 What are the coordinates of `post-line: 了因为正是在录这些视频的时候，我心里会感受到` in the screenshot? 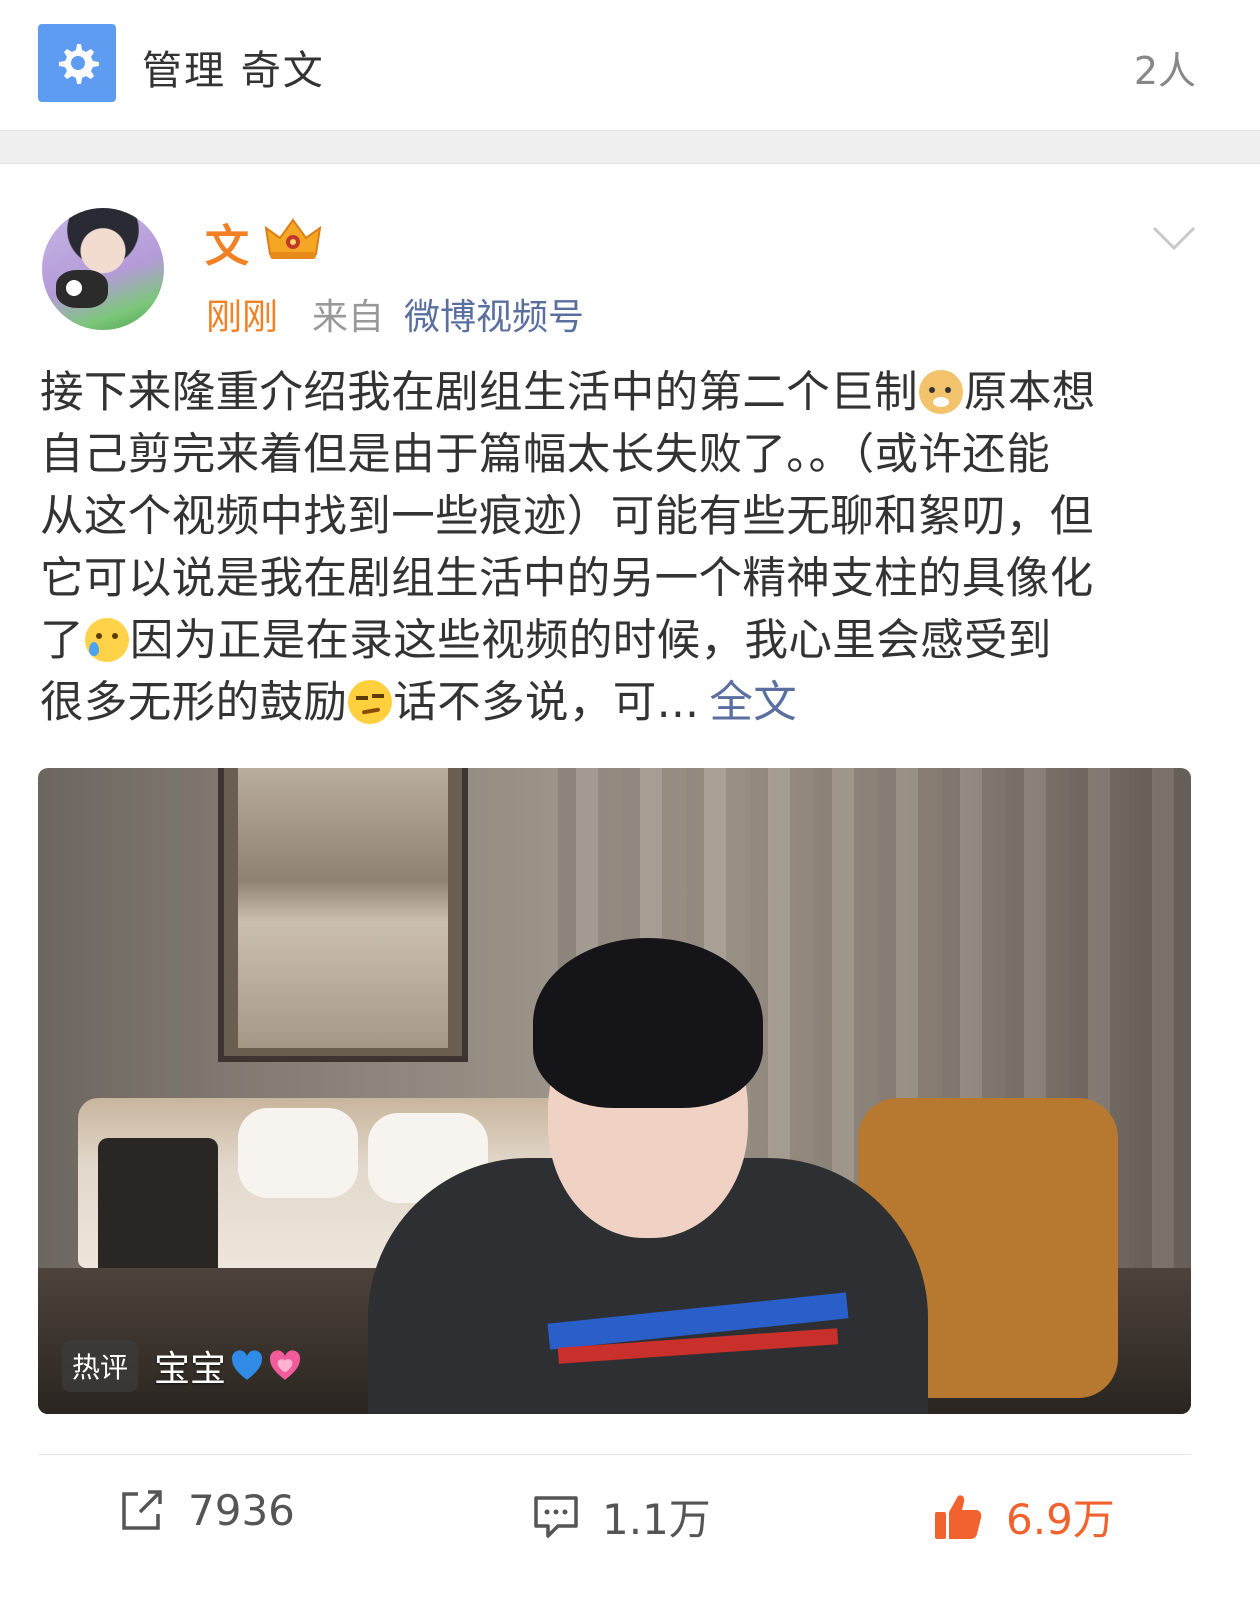 It's located at (546, 641).